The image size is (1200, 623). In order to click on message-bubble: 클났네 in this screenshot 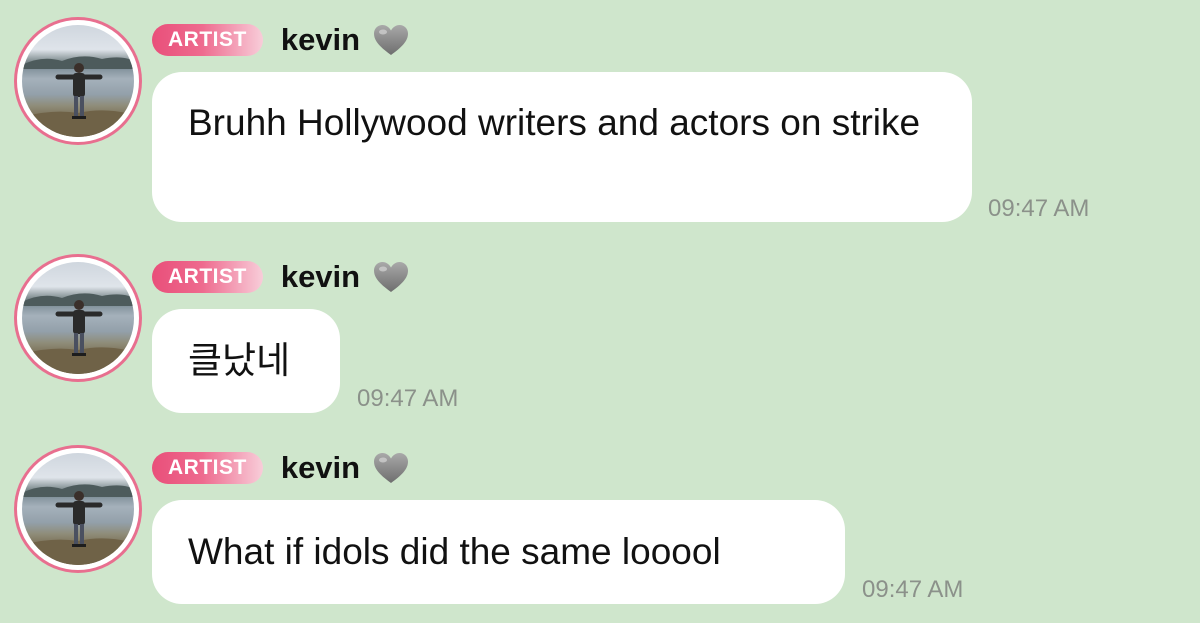, I will do `click(246, 361)`.